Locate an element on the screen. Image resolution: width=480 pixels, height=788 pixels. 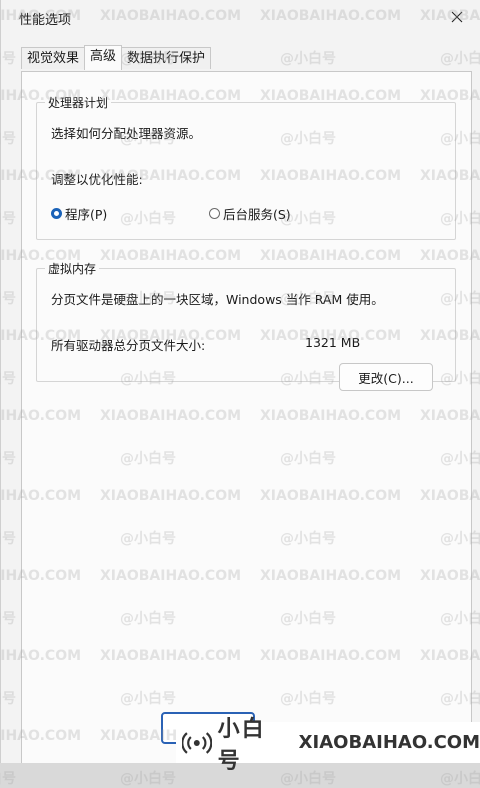
processor-description: 选择如何分配处理器资源。 is located at coordinates (126, 133).